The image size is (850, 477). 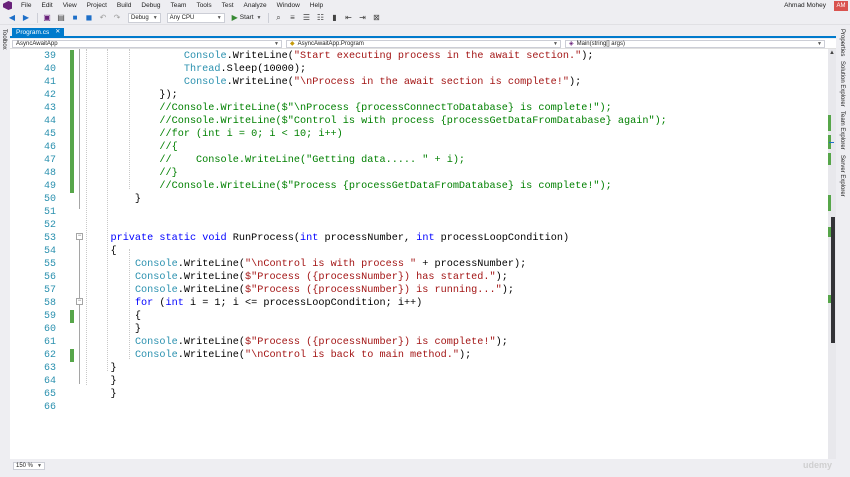 What do you see at coordinates (33, 32) in the screenshot?
I see `tab-label: Program.cs` at bounding box center [33, 32].